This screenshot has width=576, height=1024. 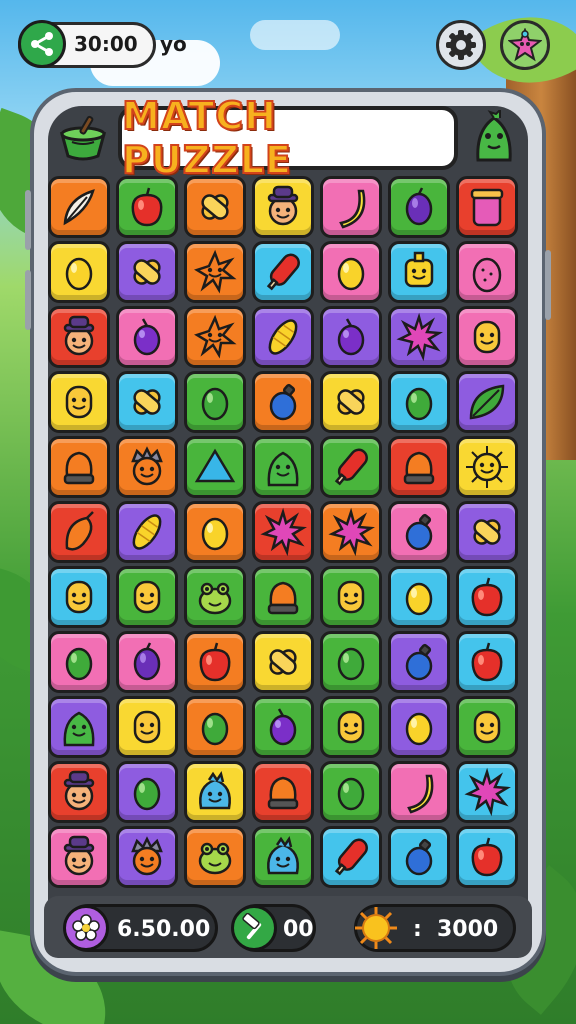 I want to click on sun-icon, so click(x=376, y=928).